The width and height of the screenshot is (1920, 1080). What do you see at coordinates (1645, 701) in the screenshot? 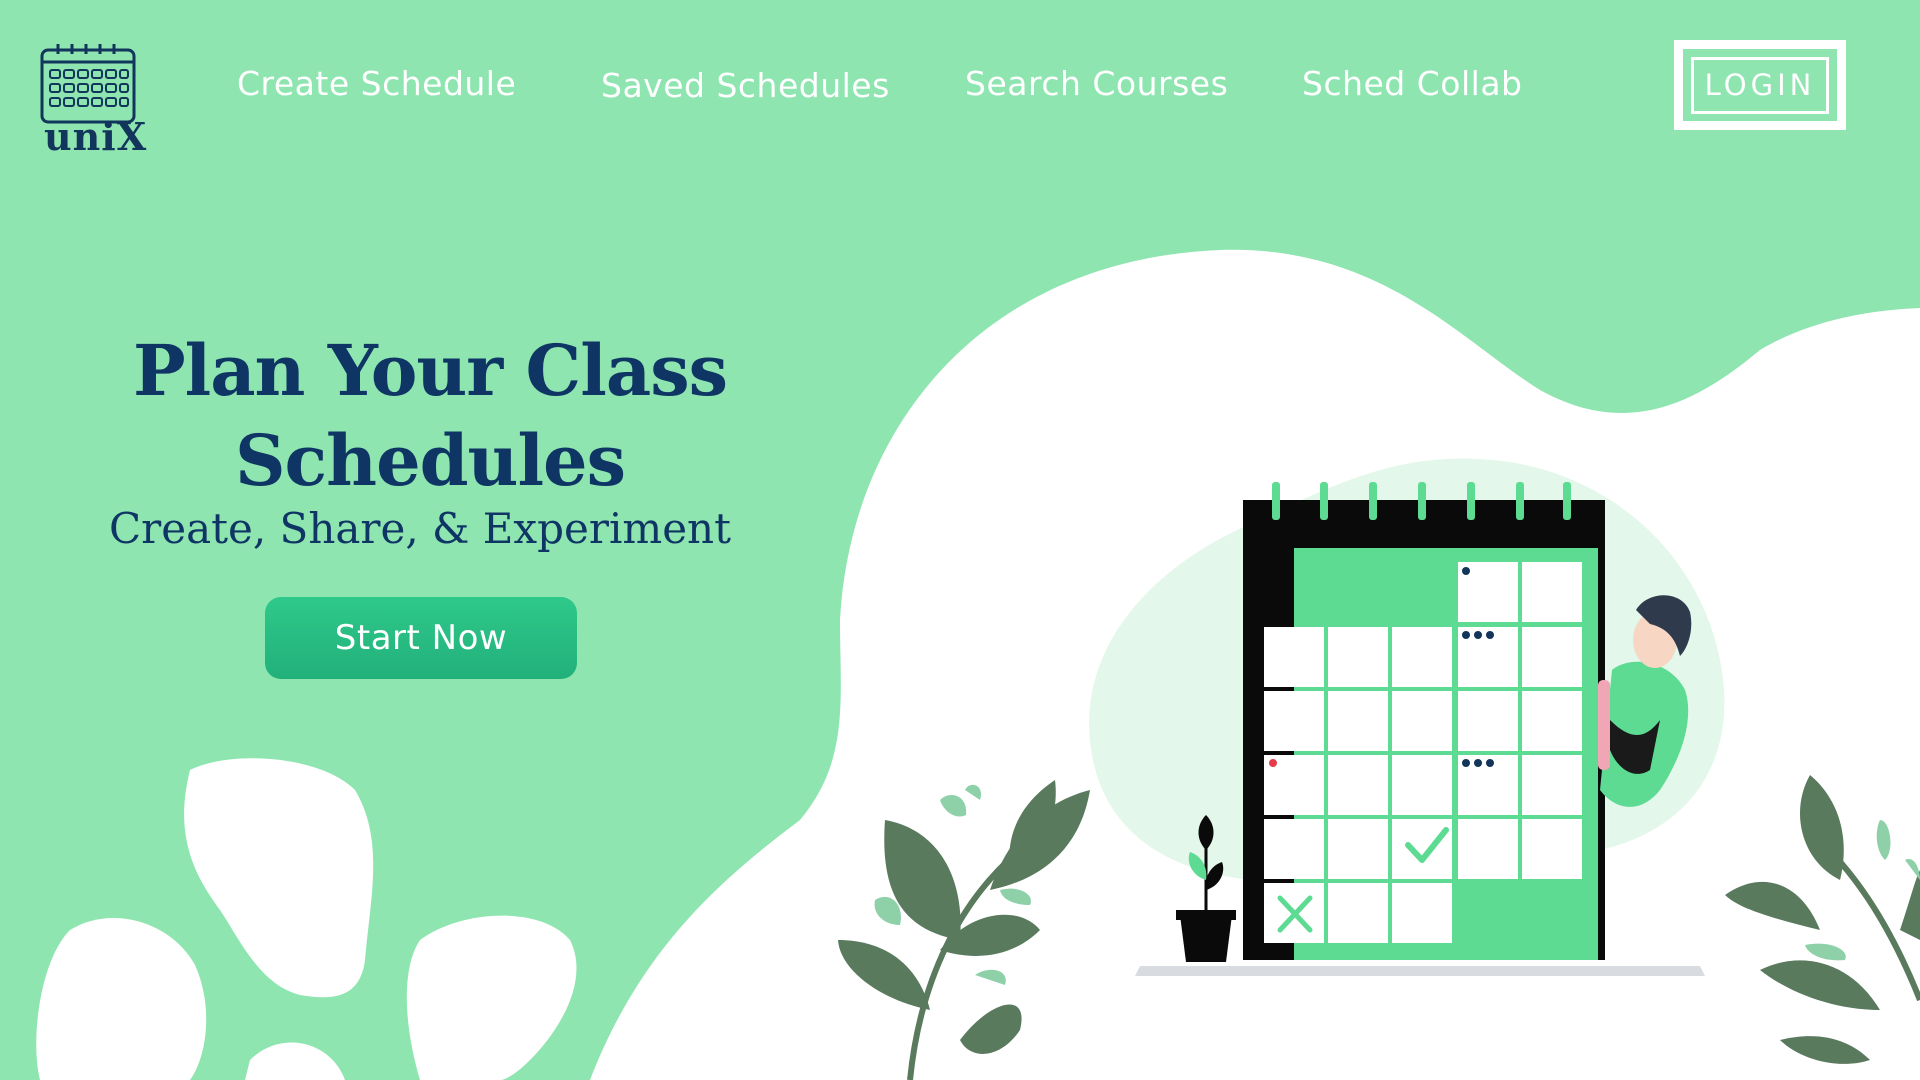
I see `person-illustration` at bounding box center [1645, 701].